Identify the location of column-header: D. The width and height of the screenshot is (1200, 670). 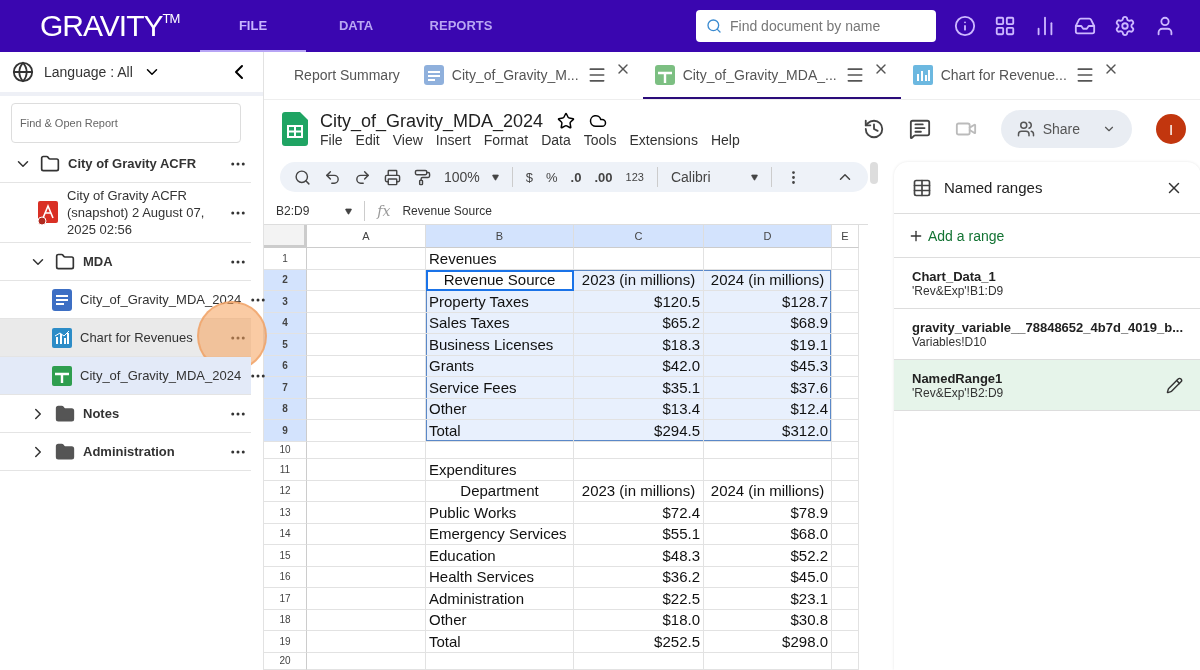
(768, 236).